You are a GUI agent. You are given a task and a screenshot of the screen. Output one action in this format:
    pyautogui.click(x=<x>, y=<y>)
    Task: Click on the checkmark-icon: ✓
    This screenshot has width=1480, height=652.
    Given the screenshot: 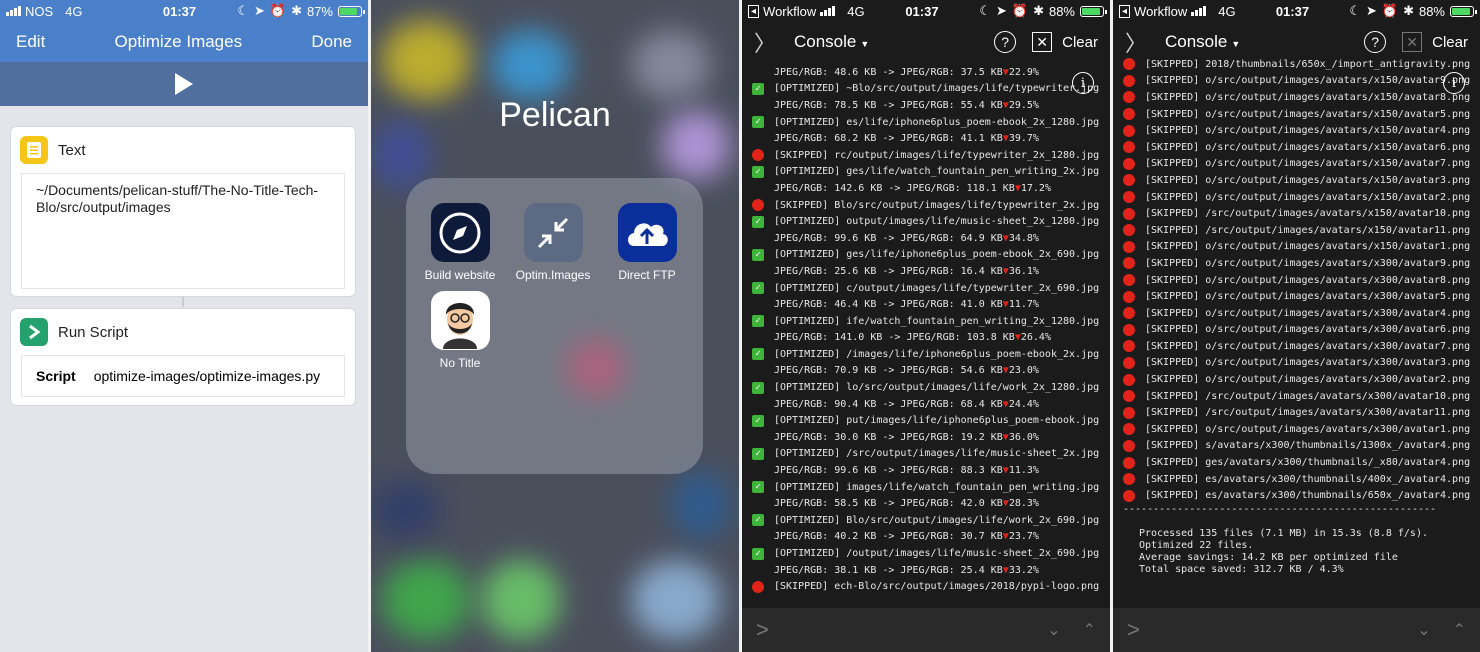 What is the action you would take?
    pyautogui.click(x=758, y=453)
    